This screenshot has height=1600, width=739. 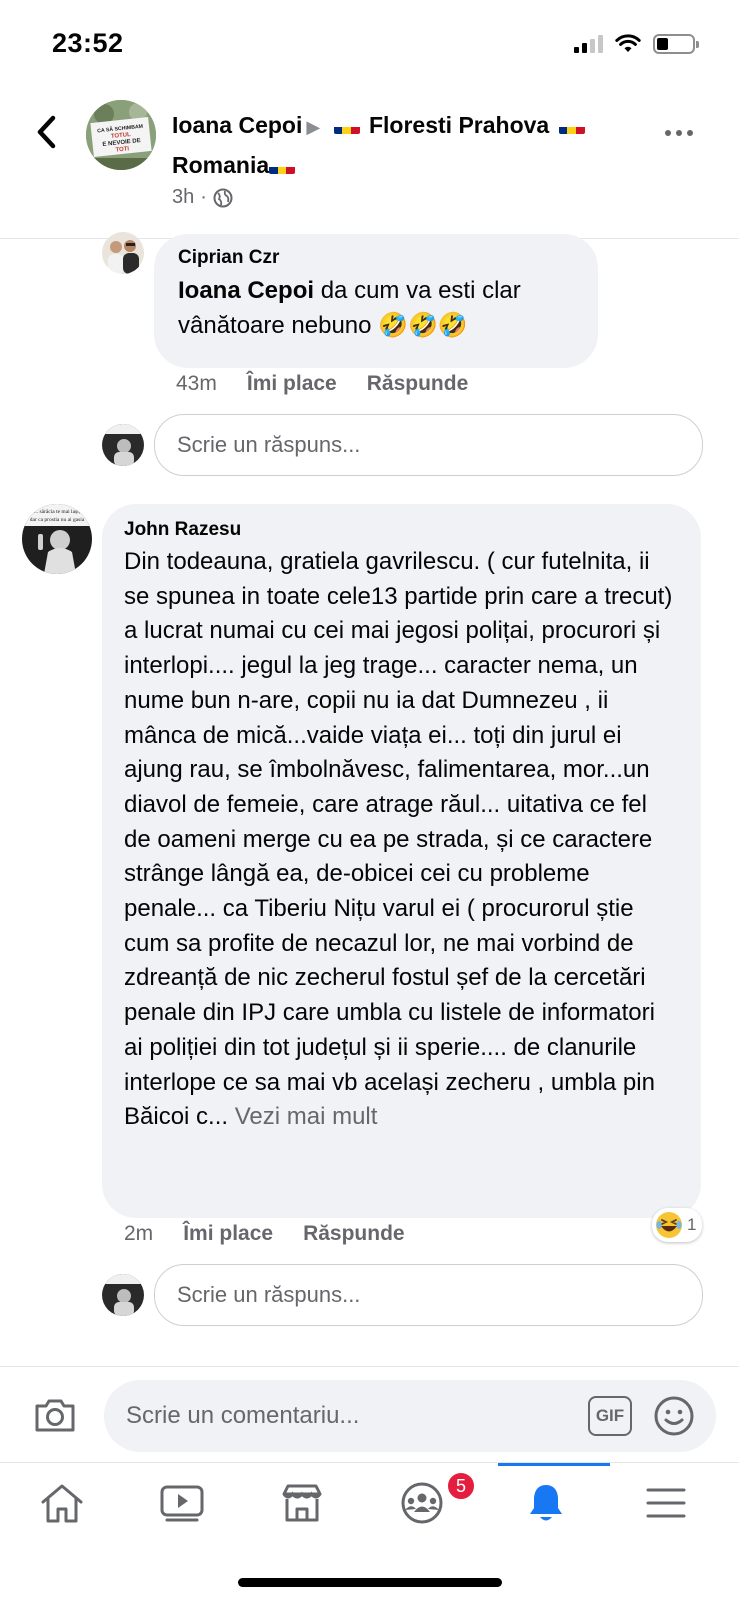 I want to click on comment-mention: Ioana Cepoi, so click(x=246, y=290).